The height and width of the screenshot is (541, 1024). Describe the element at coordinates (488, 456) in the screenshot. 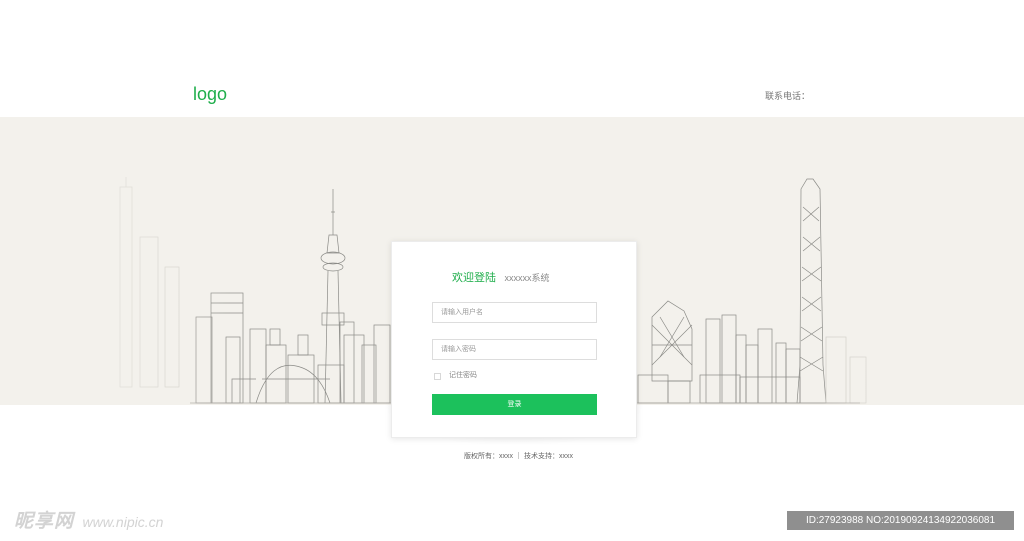

I see `copyright-text: 版权所有：xxxx` at that location.